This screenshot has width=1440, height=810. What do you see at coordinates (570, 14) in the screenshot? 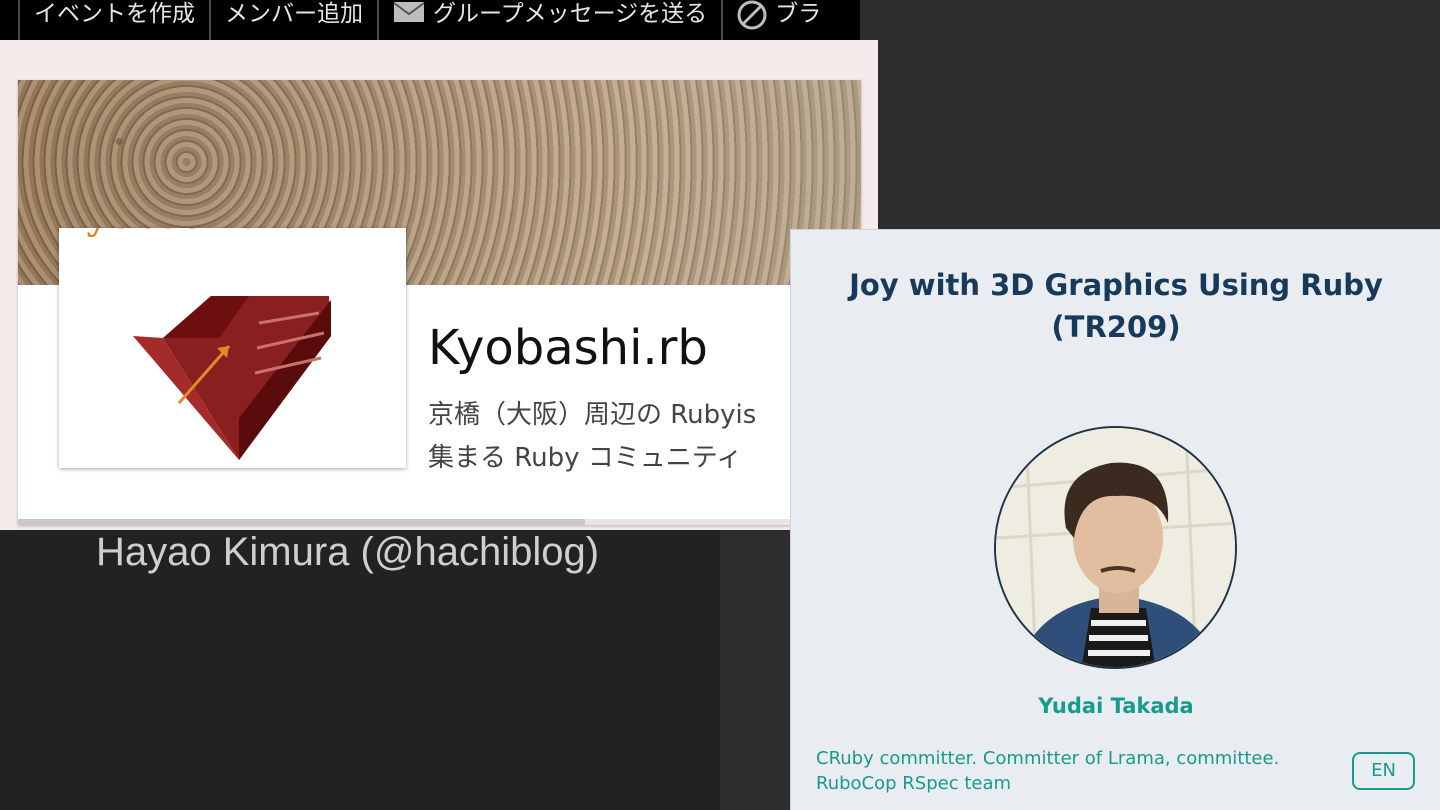
I see `group-message-label: グループメッセージを送る` at bounding box center [570, 14].